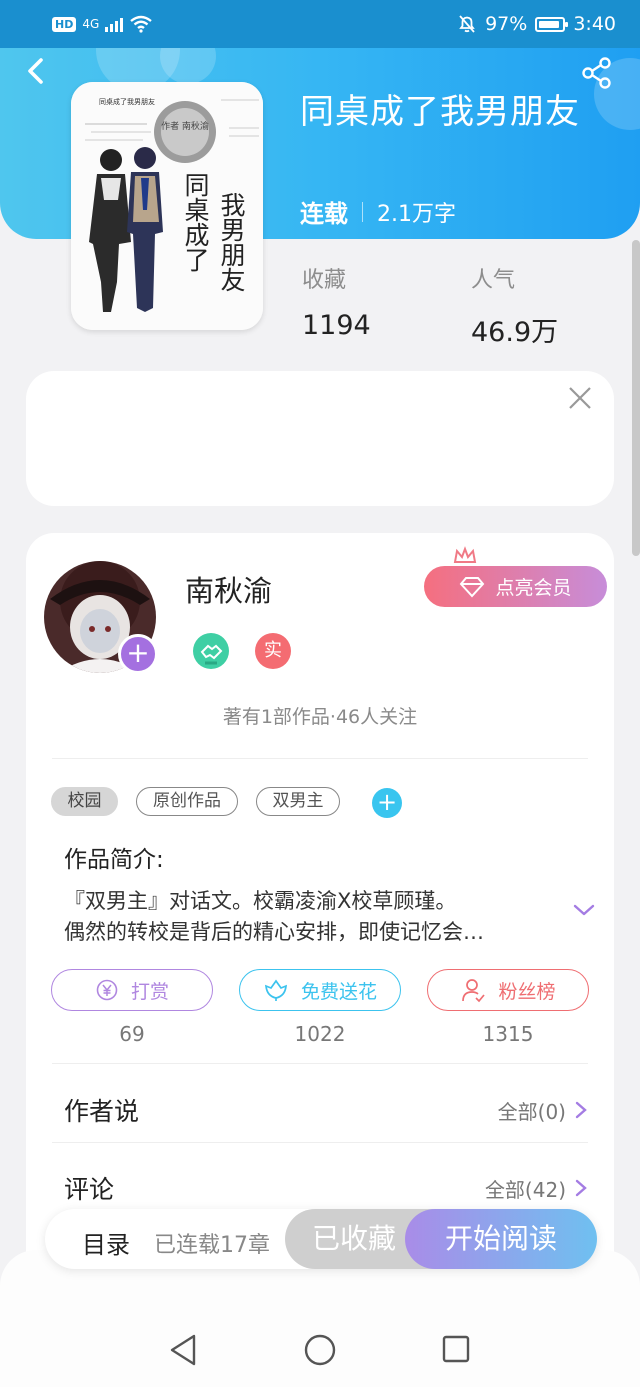 The height and width of the screenshot is (1387, 640). Describe the element at coordinates (141, 24) in the screenshot. I see `wifi-icon` at that location.